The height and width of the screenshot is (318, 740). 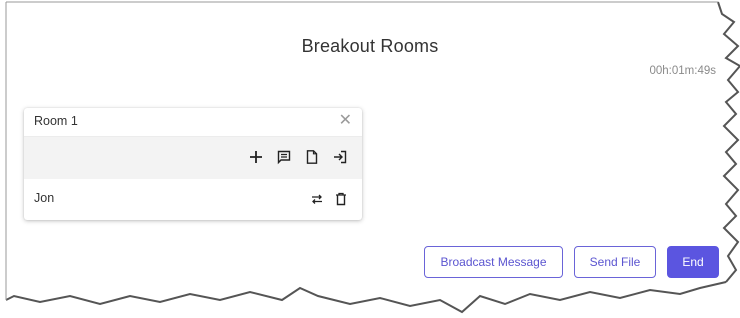 I want to click on end-button: End, so click(x=693, y=262).